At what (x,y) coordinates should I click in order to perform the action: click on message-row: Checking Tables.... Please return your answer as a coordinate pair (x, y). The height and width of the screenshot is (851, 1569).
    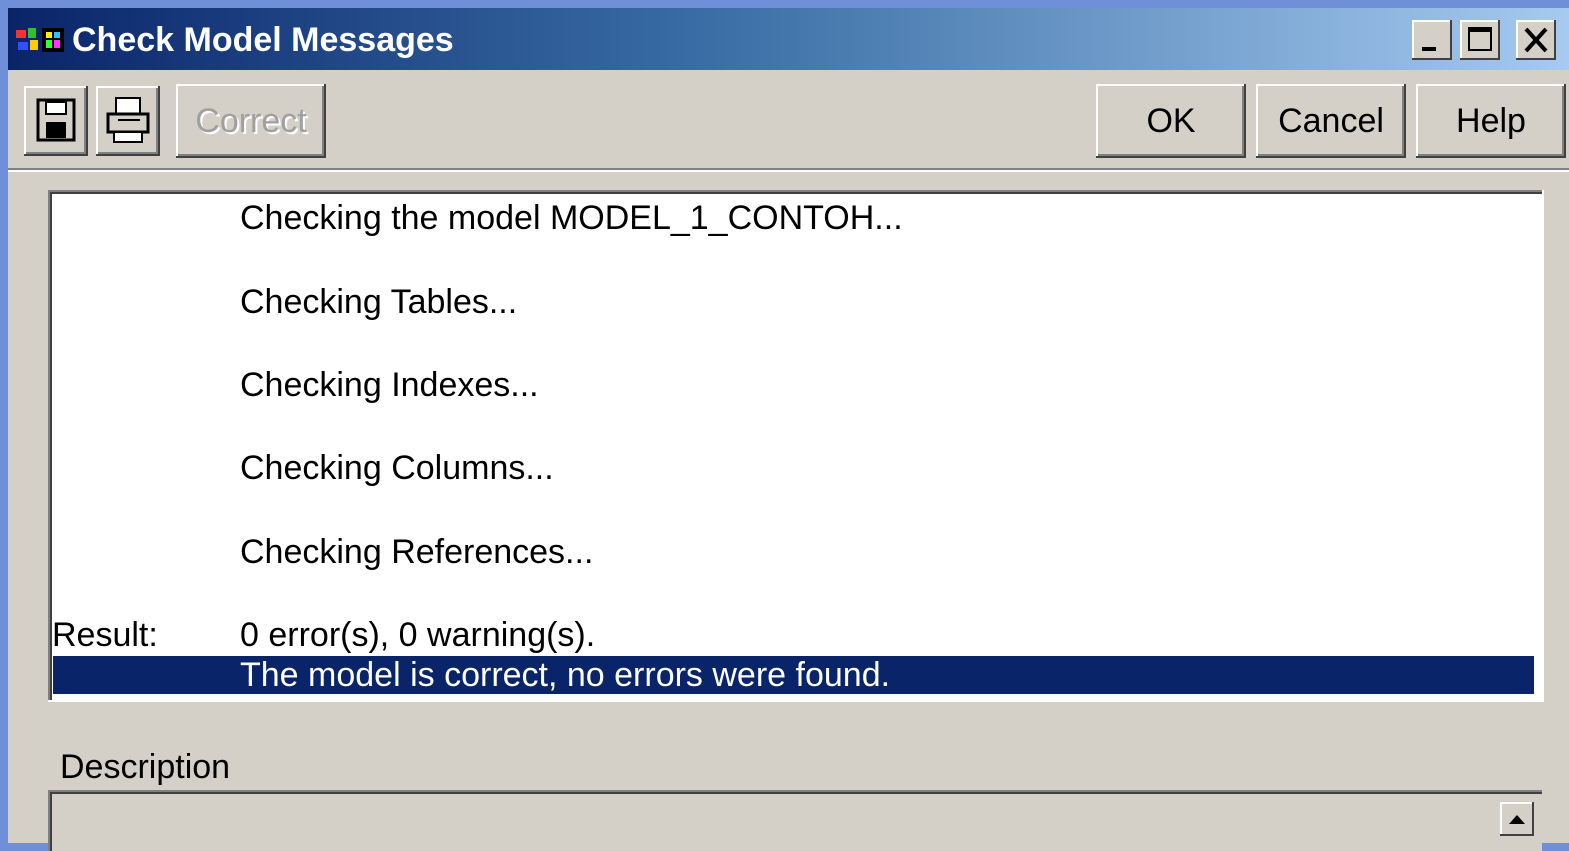
    Looking at the image, I should click on (790, 302).